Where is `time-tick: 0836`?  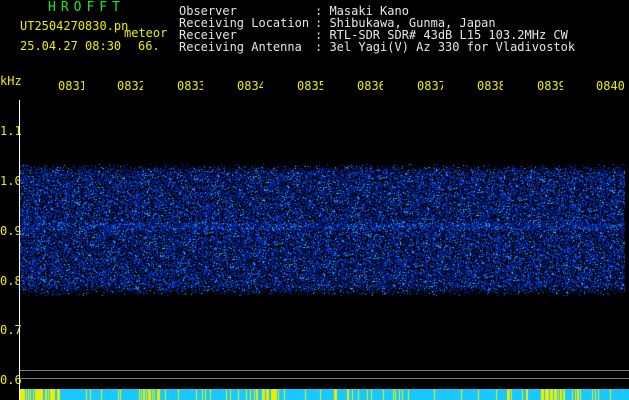 time-tick: 0836 is located at coordinates (370, 86).